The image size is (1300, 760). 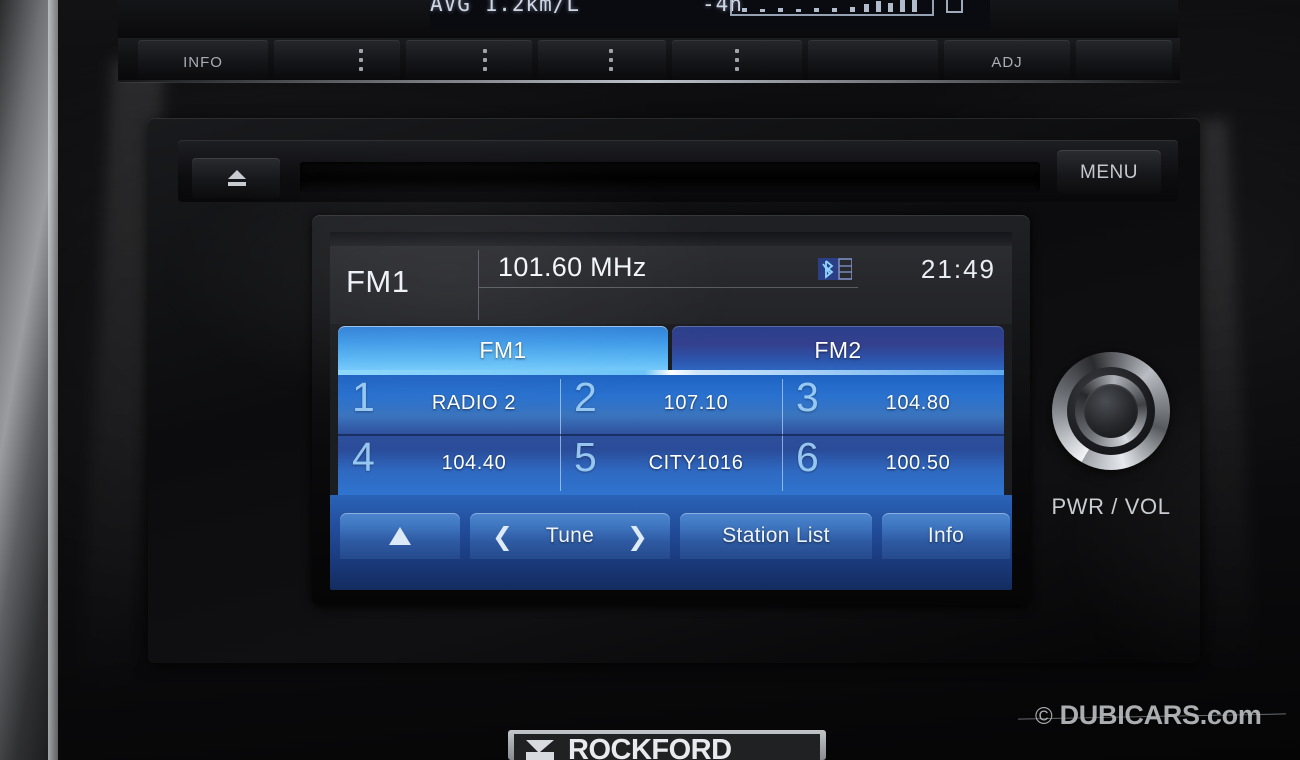 I want to click on info-button-label: INFO, so click(x=203, y=62).